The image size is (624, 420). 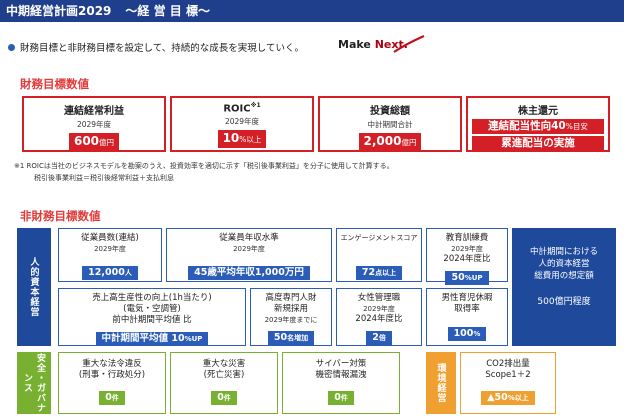 I want to click on kpi-value: 45歳平均年収1,000万円, so click(x=249, y=273).